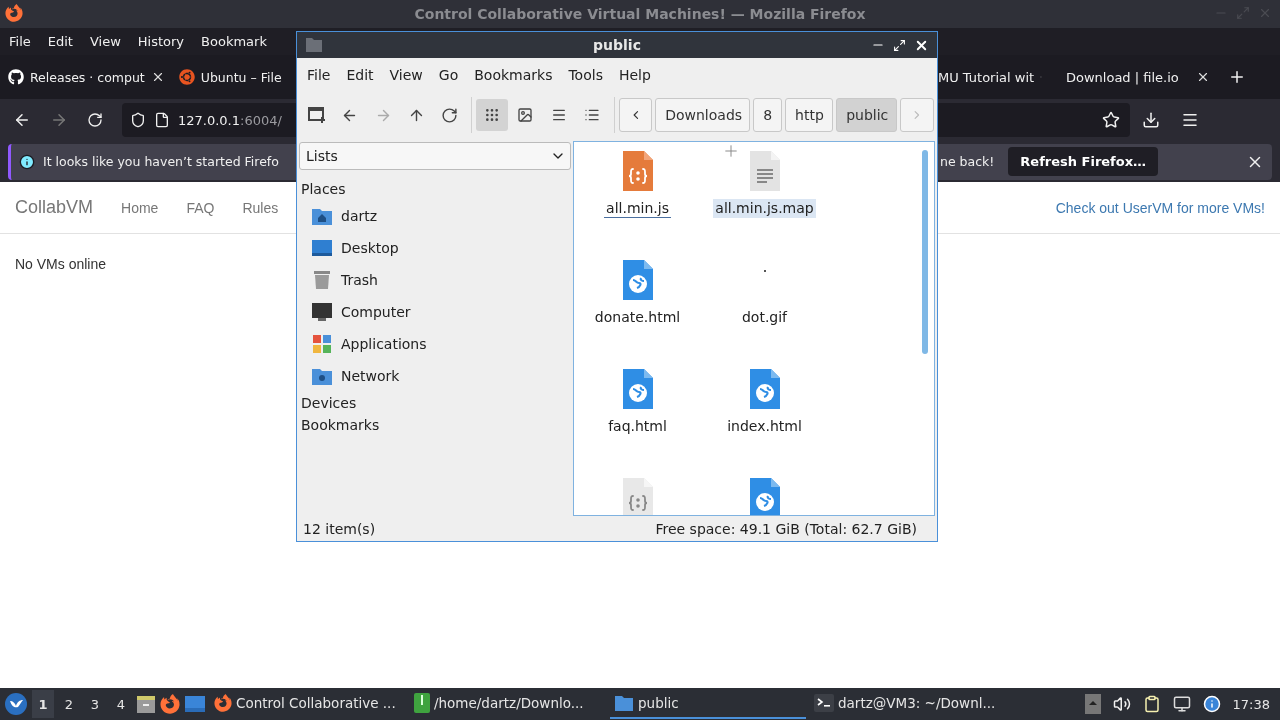 The height and width of the screenshot is (720, 1280). What do you see at coordinates (186, 77) in the screenshot?
I see `ubuntu-icon` at bounding box center [186, 77].